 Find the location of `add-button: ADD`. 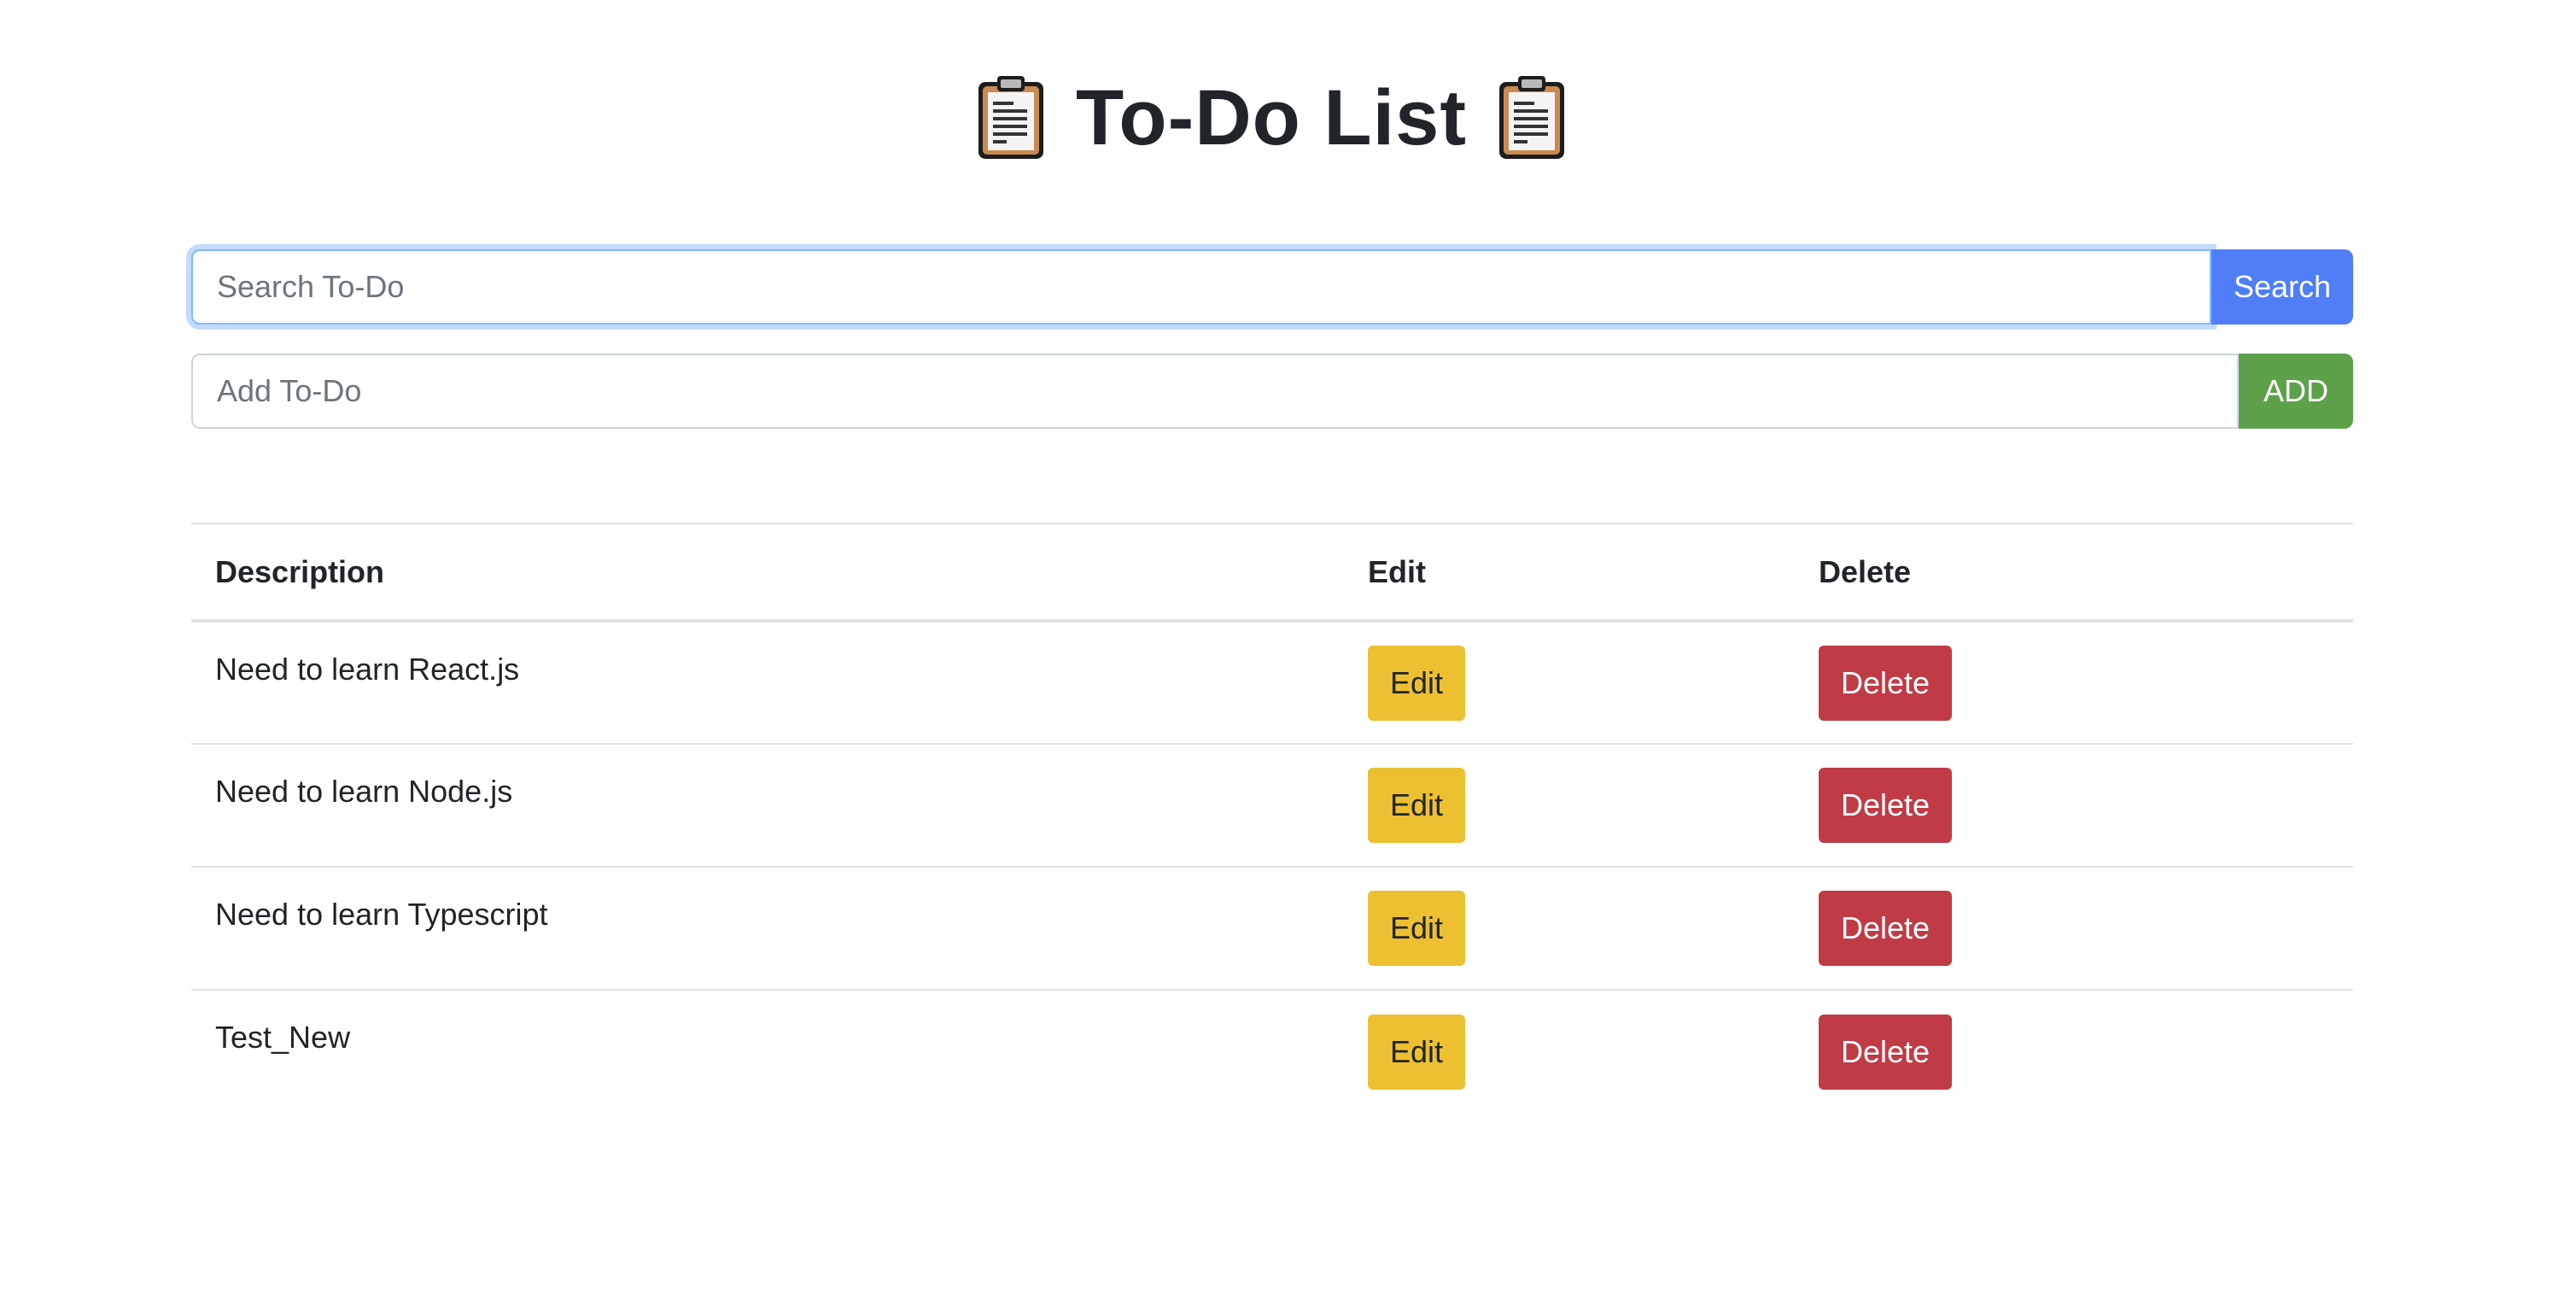

add-button: ADD is located at coordinates (2296, 391).